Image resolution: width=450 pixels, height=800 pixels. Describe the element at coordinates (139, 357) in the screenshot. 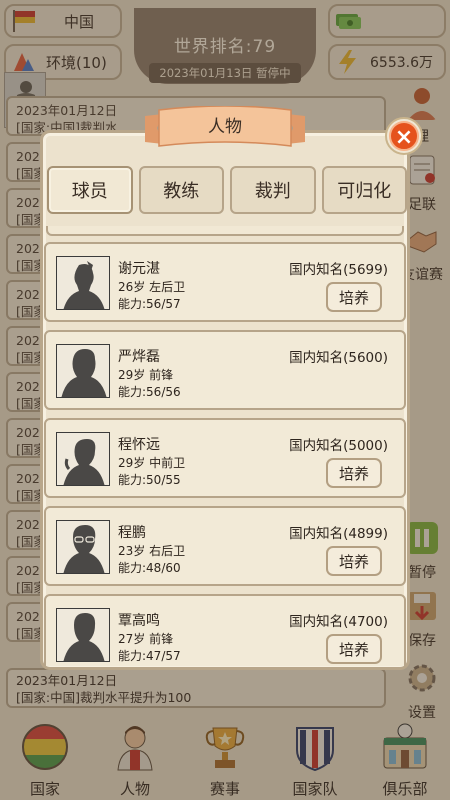

I see `player-name: 严烨磊` at that location.